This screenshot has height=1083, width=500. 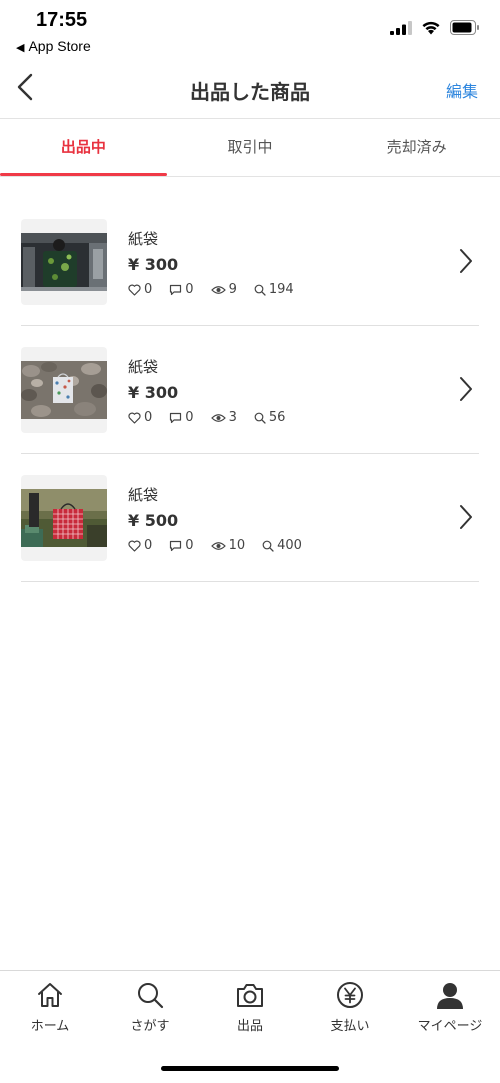 I want to click on camera-icon, so click(x=250, y=995).